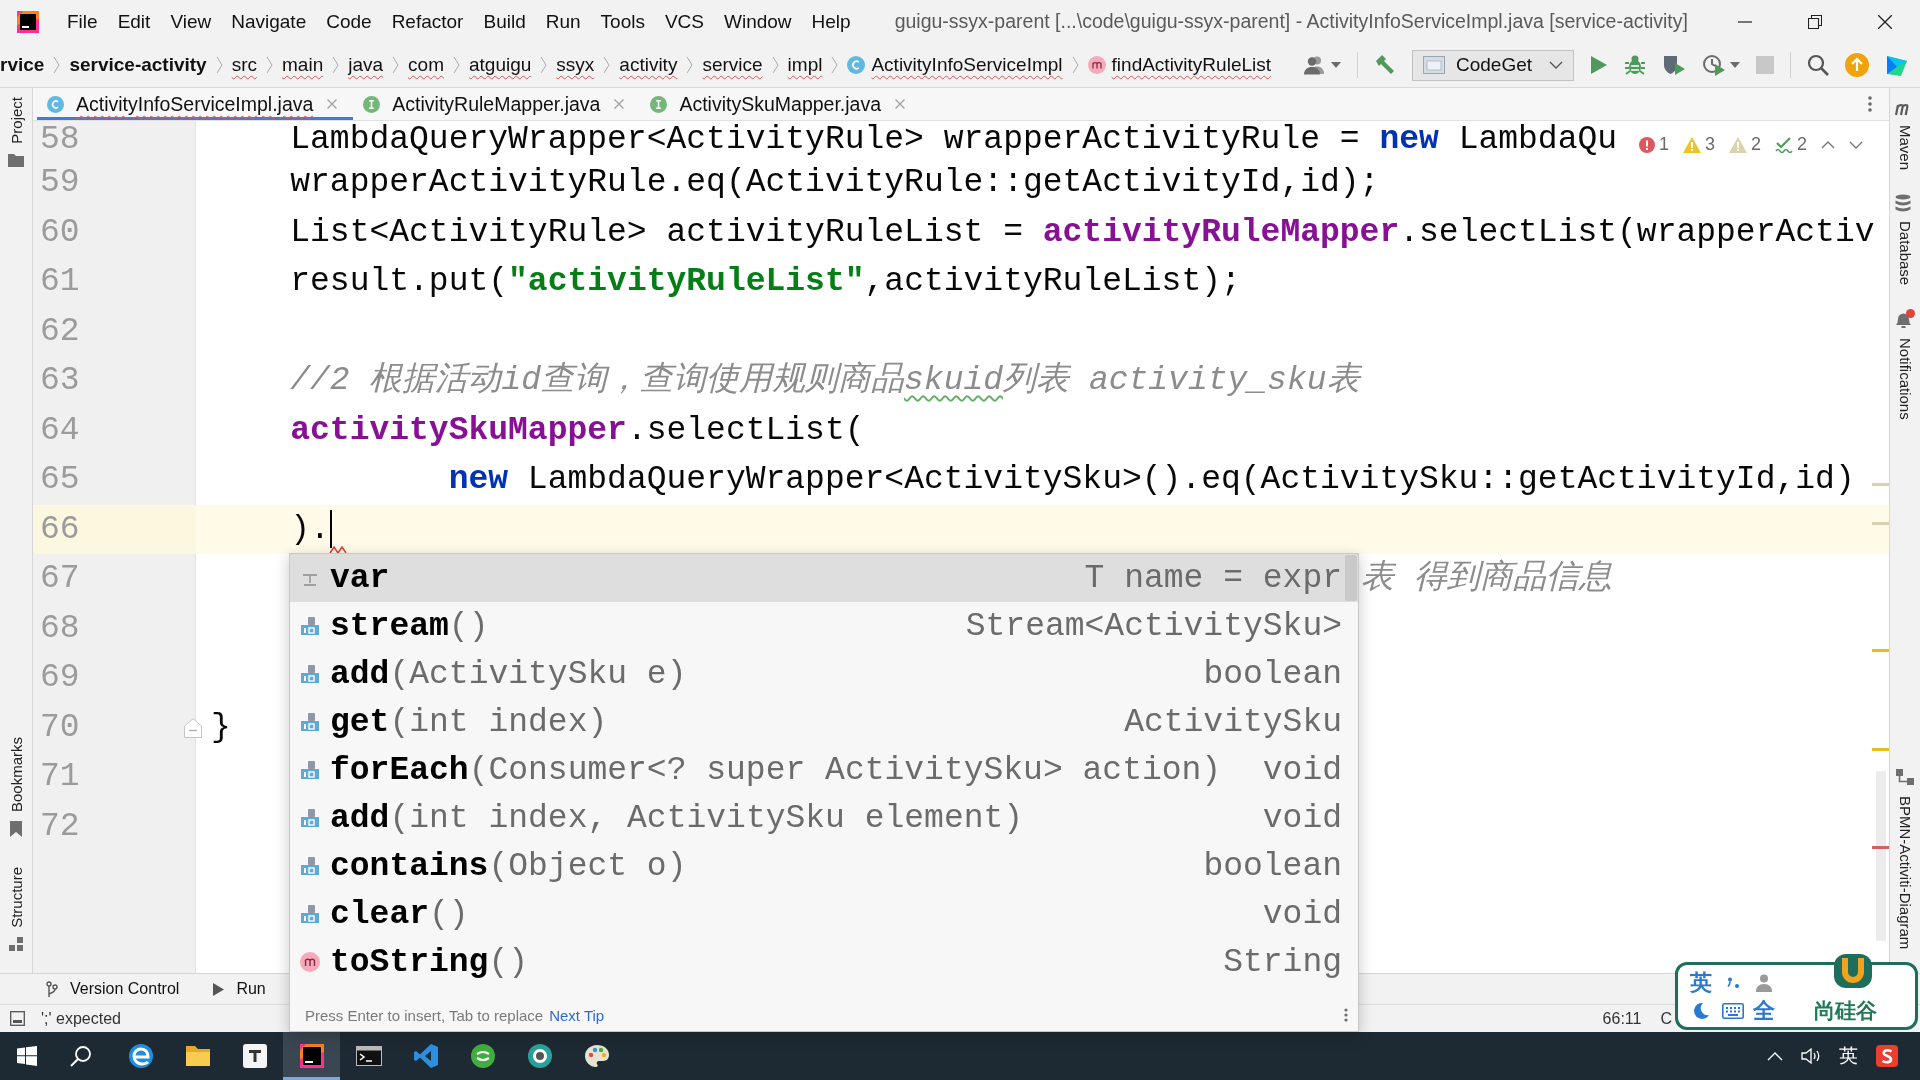 The width and height of the screenshot is (1920, 1080). I want to click on breadcrumb-item: ActivityInfoServiceImpl, so click(955, 65).